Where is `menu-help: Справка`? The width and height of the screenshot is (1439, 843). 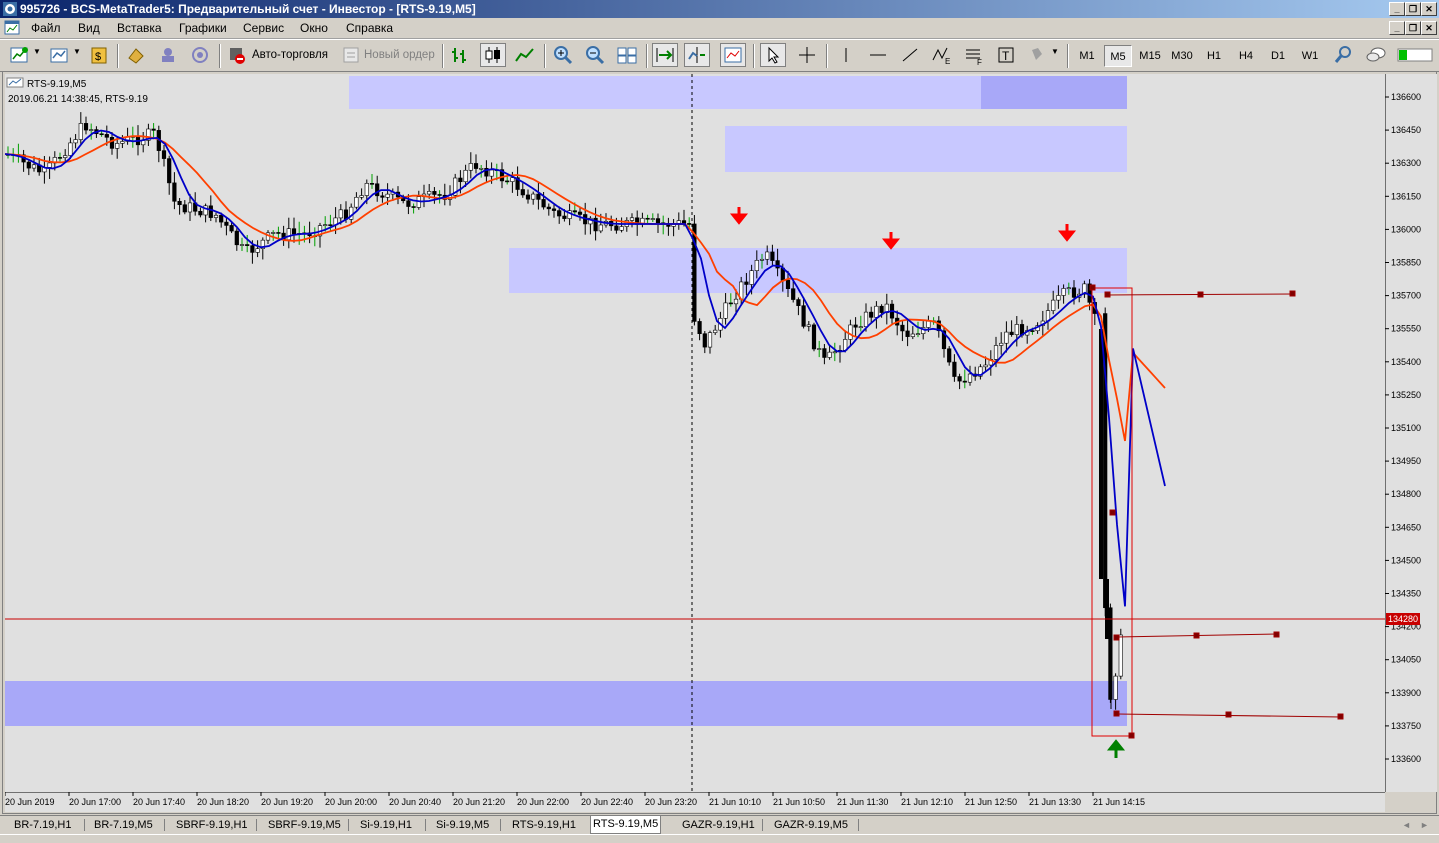
menu-help: Справка is located at coordinates (369, 28).